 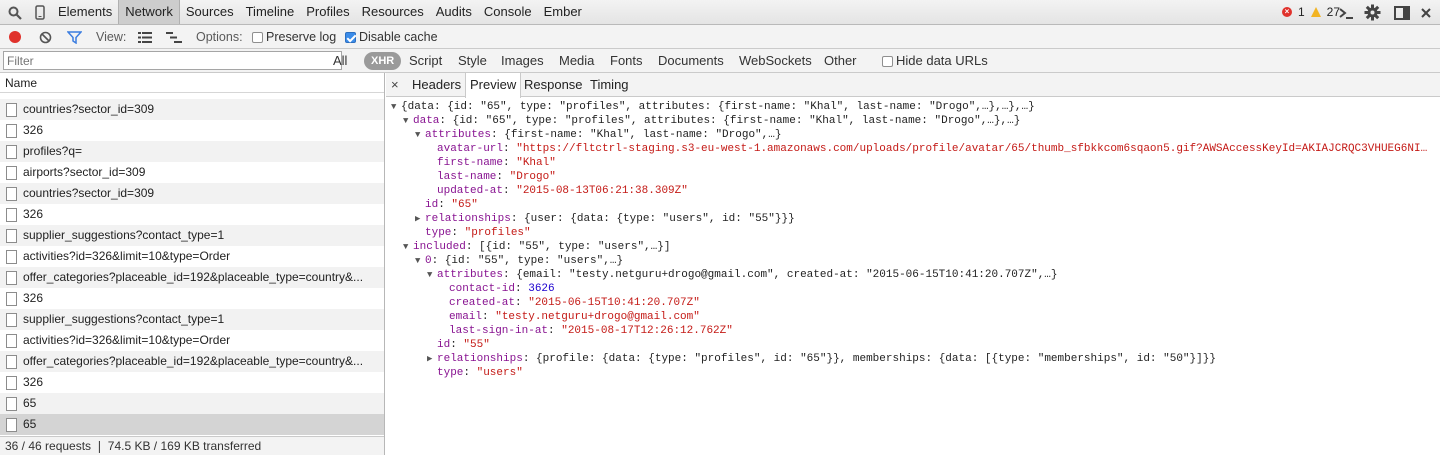 I want to click on tab-timing: Timing, so click(x=609, y=85).